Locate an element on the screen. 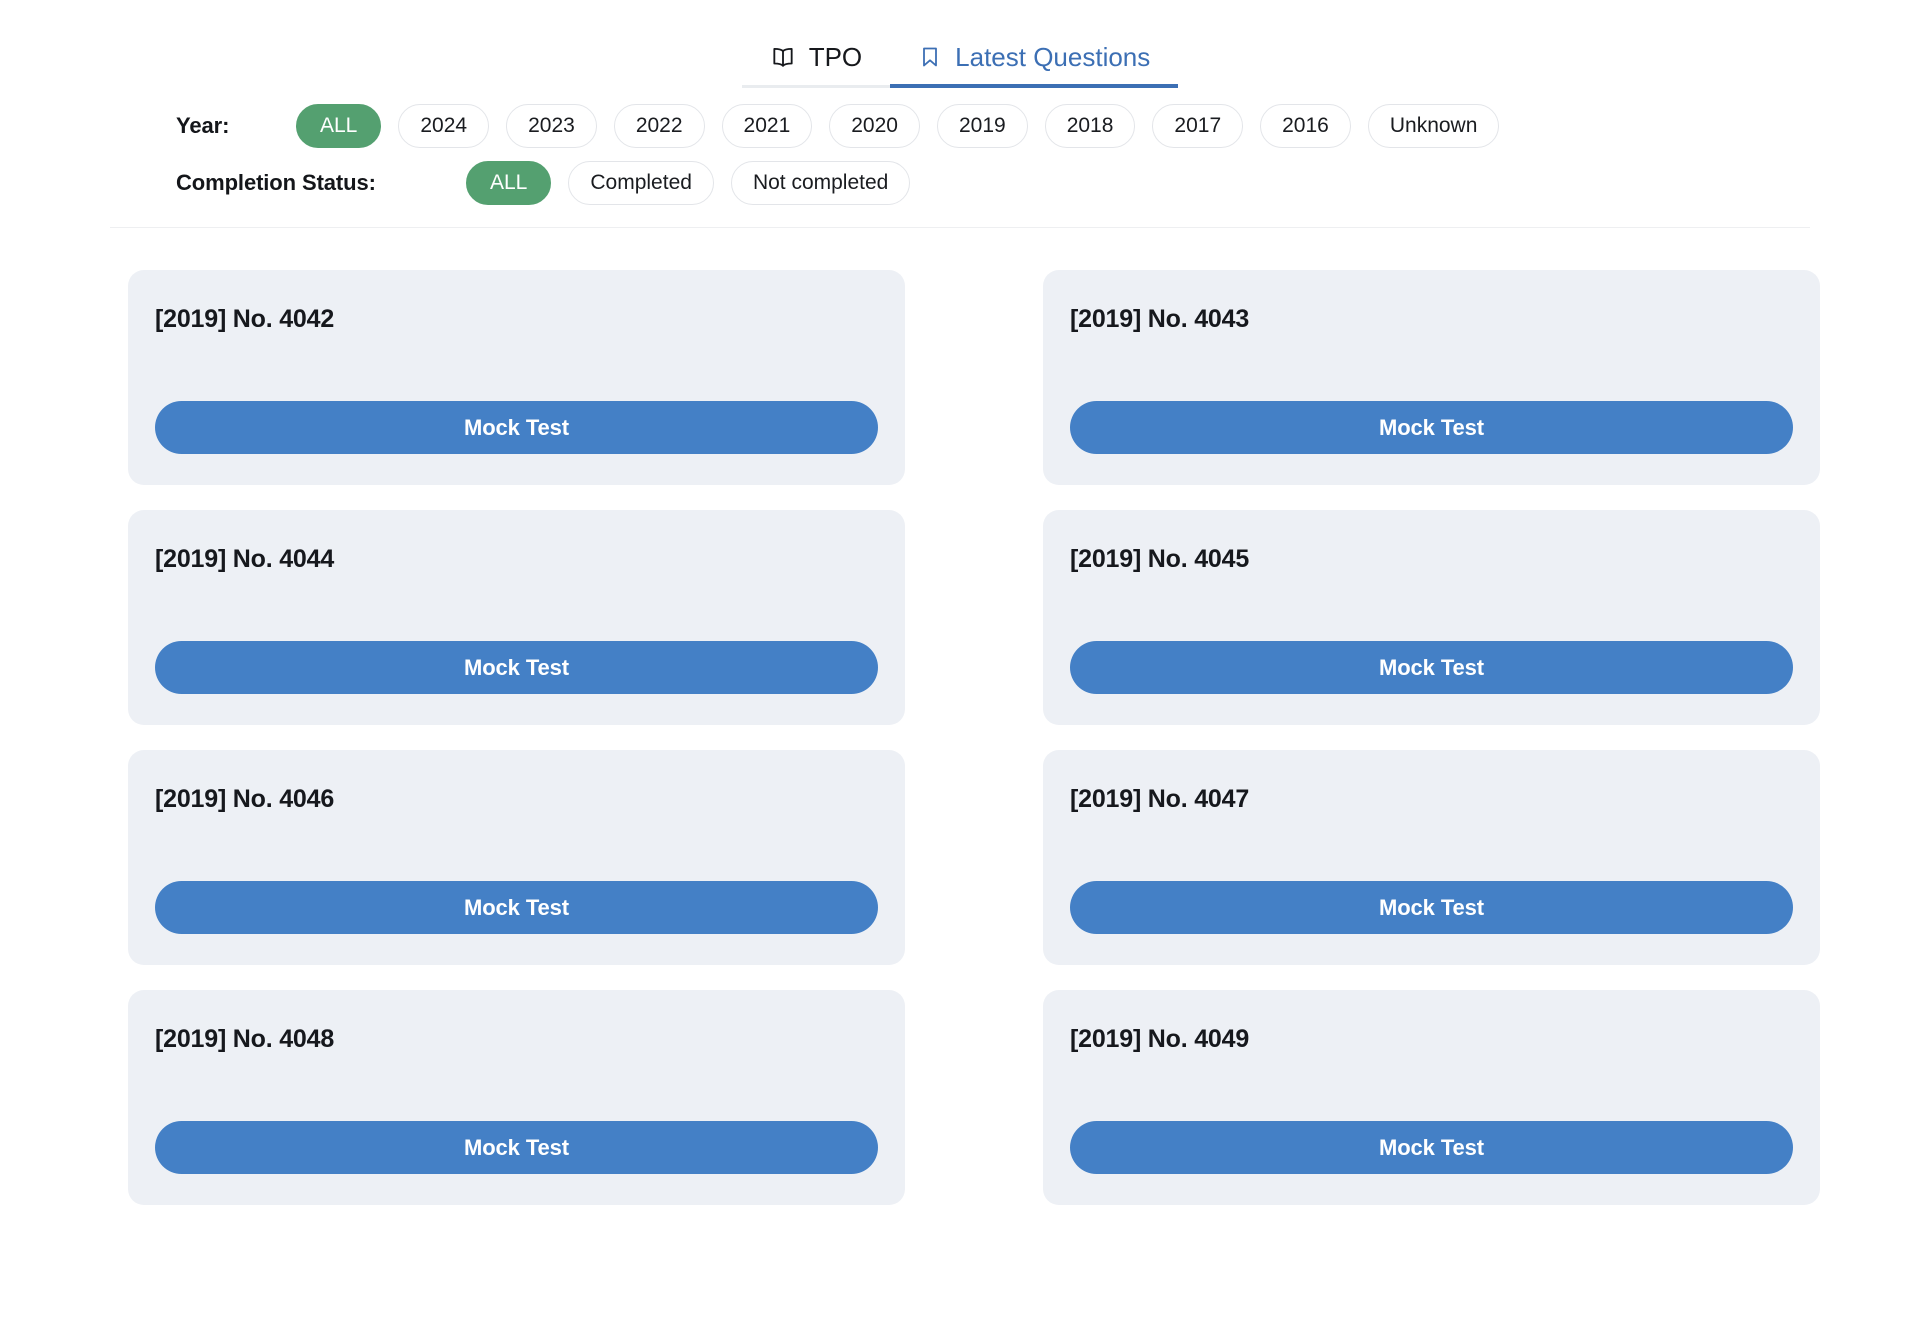 This screenshot has width=1920, height=1339. section-divider is located at coordinates (960, 227).